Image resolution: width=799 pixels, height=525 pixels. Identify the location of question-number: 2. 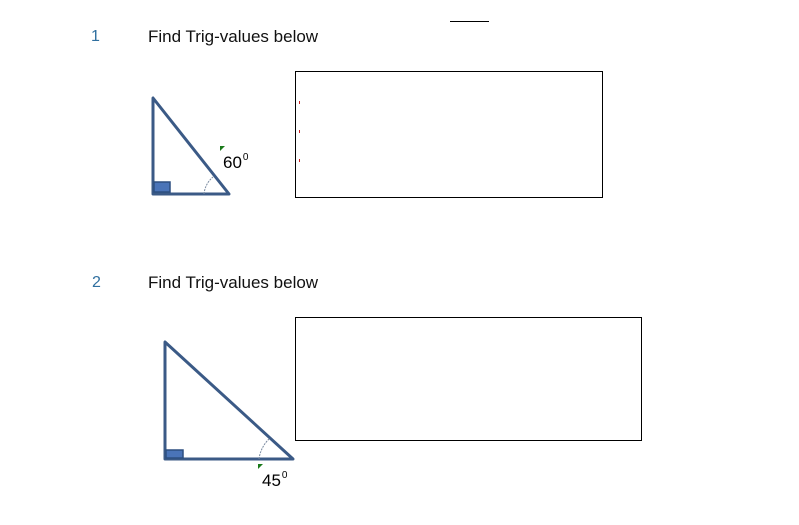
(96, 282).